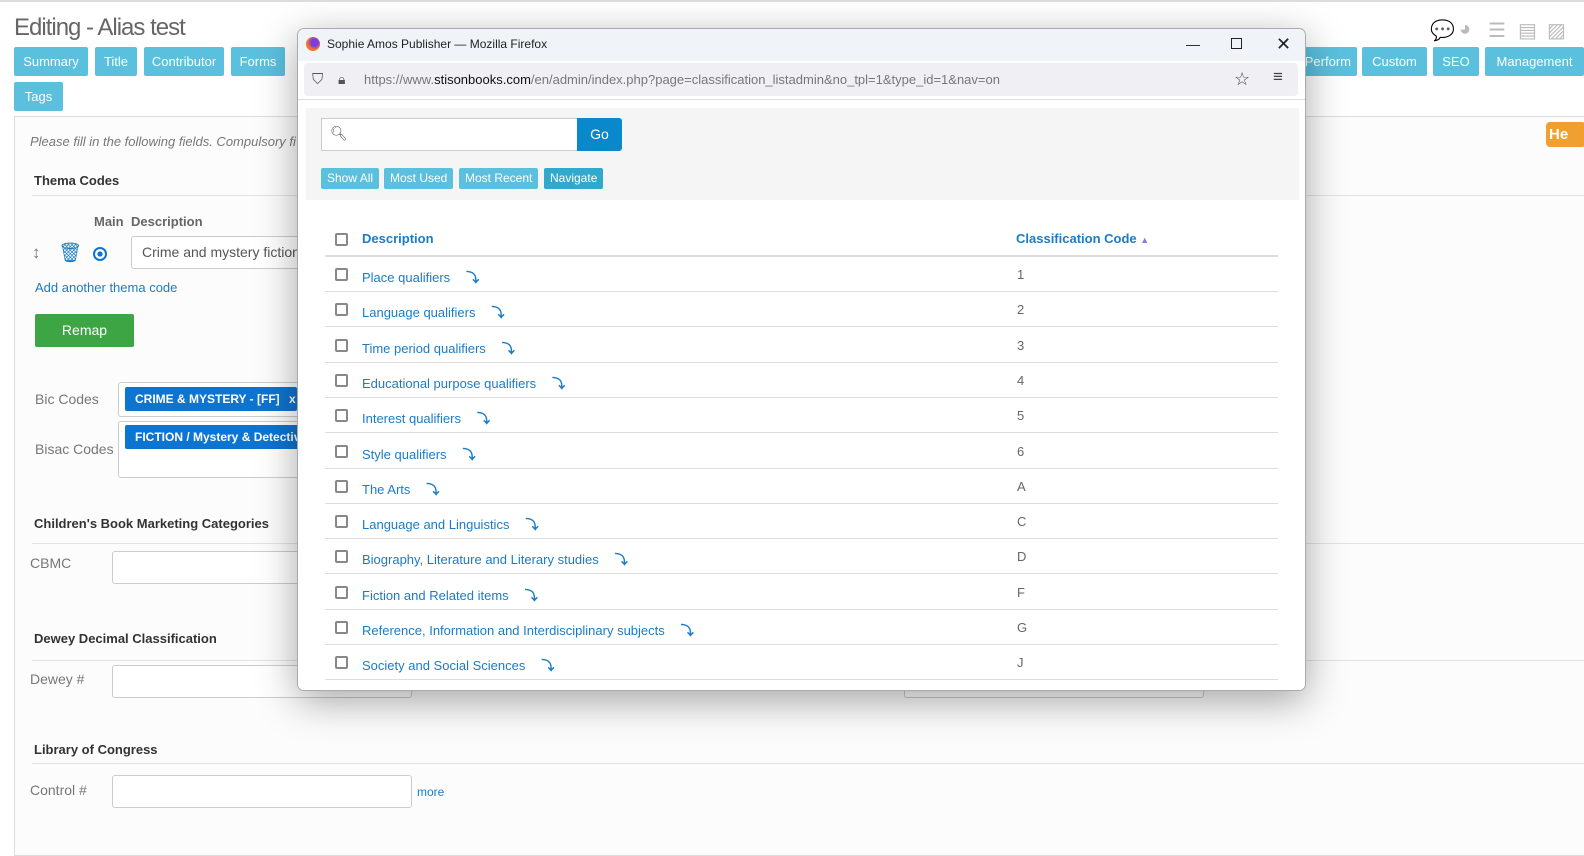  What do you see at coordinates (599, 134) in the screenshot?
I see `go-button: Go` at bounding box center [599, 134].